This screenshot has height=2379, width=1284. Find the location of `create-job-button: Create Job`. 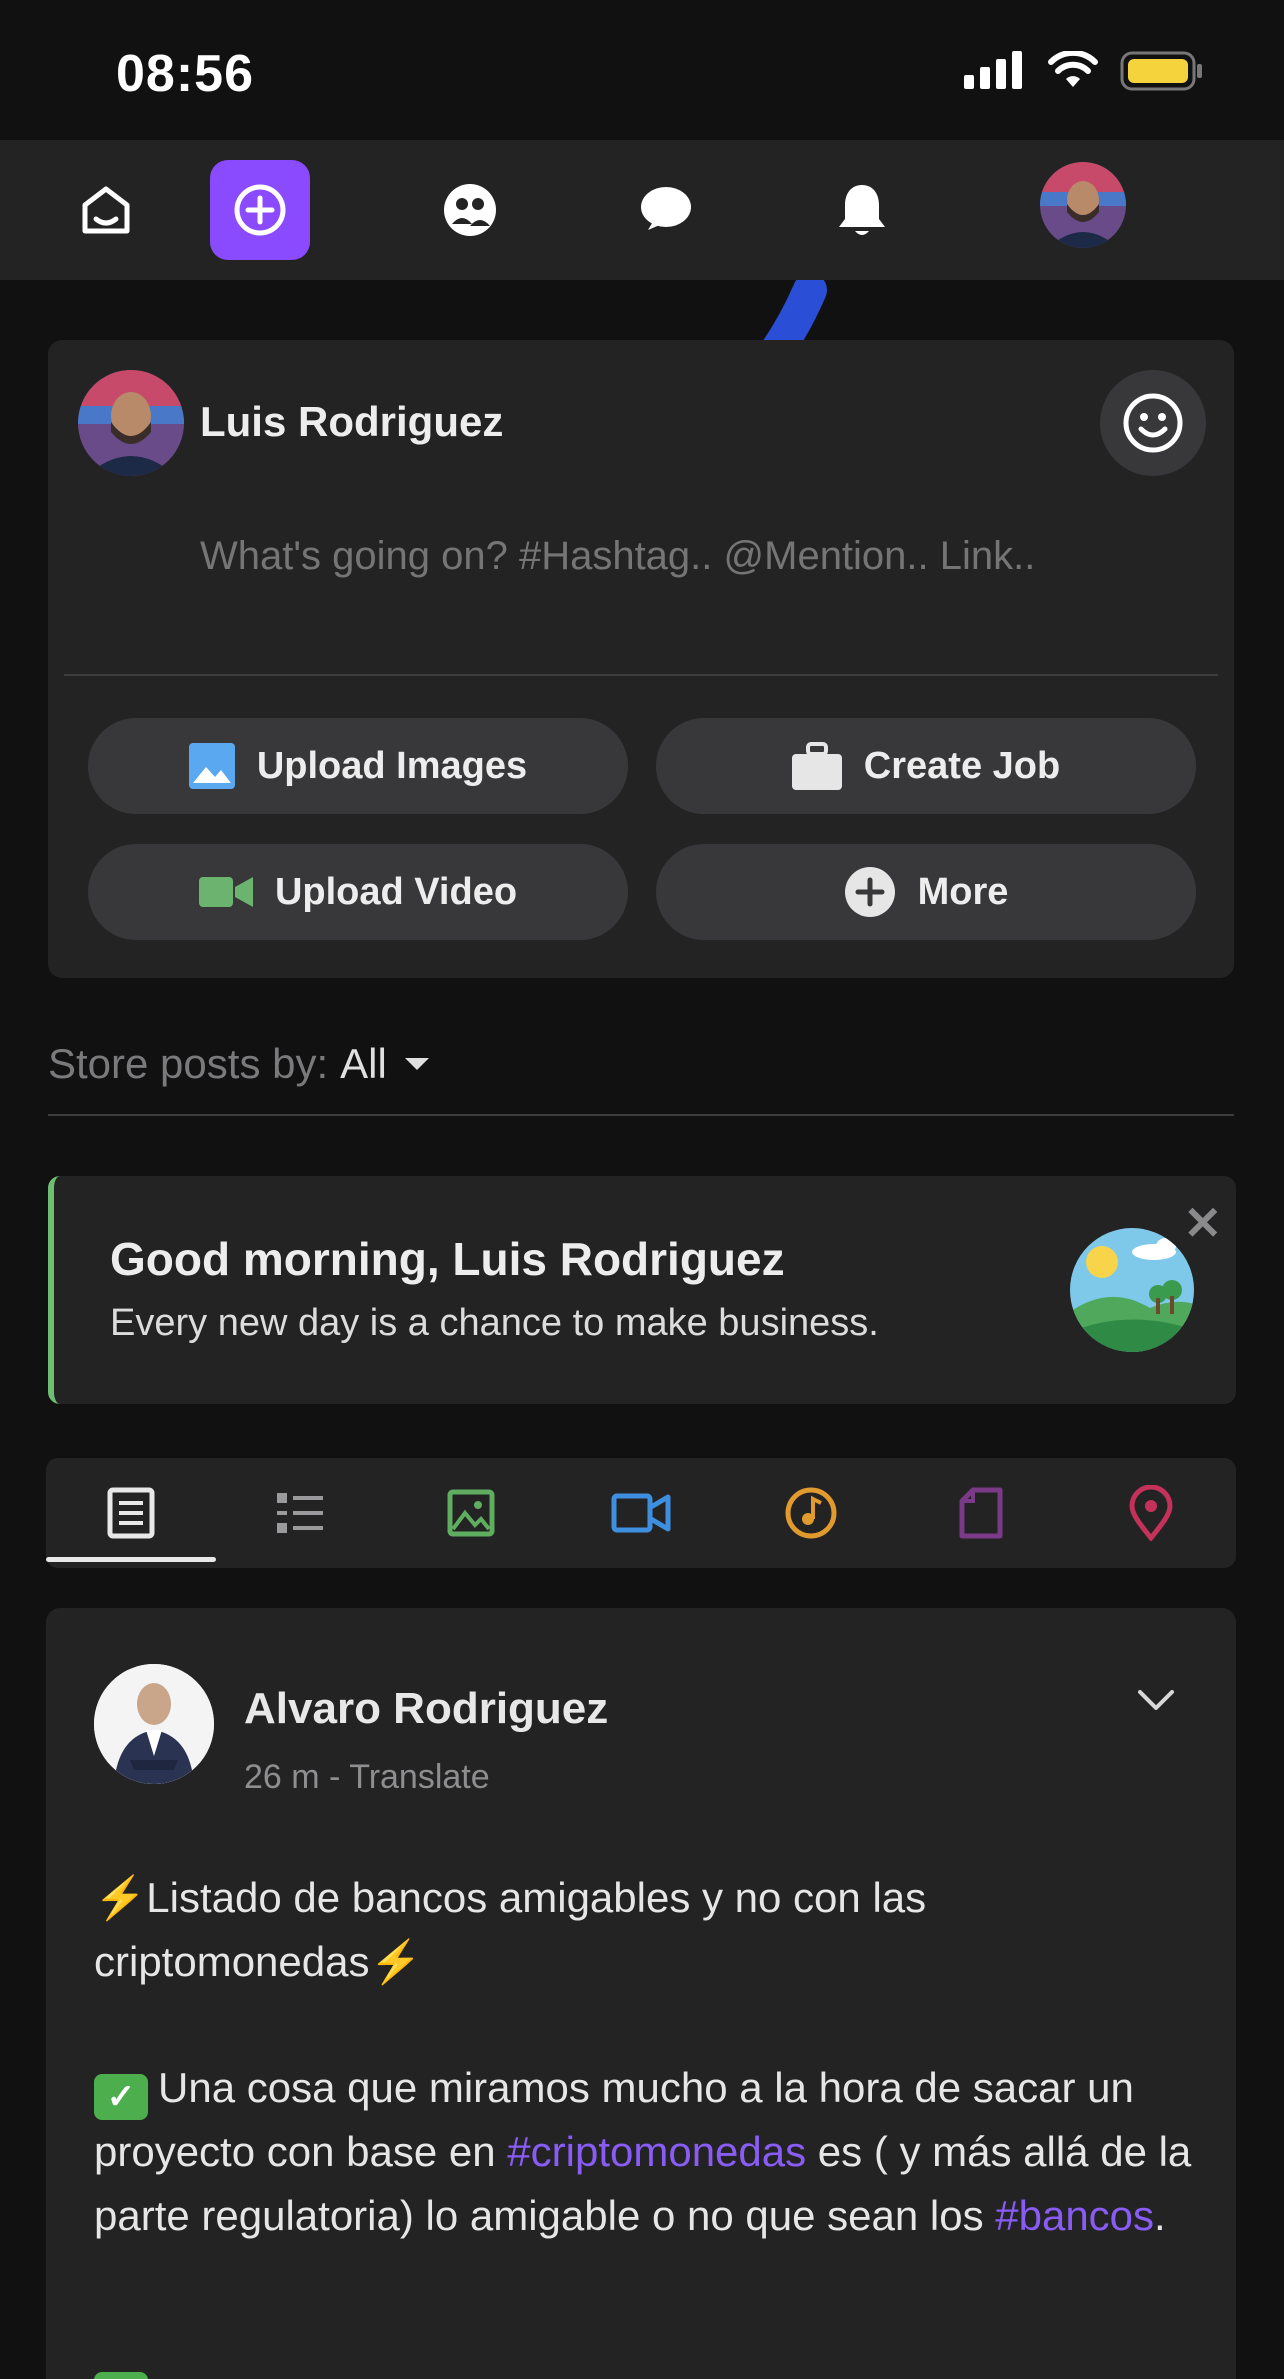

create-job-button: Create Job is located at coordinates (926, 766).